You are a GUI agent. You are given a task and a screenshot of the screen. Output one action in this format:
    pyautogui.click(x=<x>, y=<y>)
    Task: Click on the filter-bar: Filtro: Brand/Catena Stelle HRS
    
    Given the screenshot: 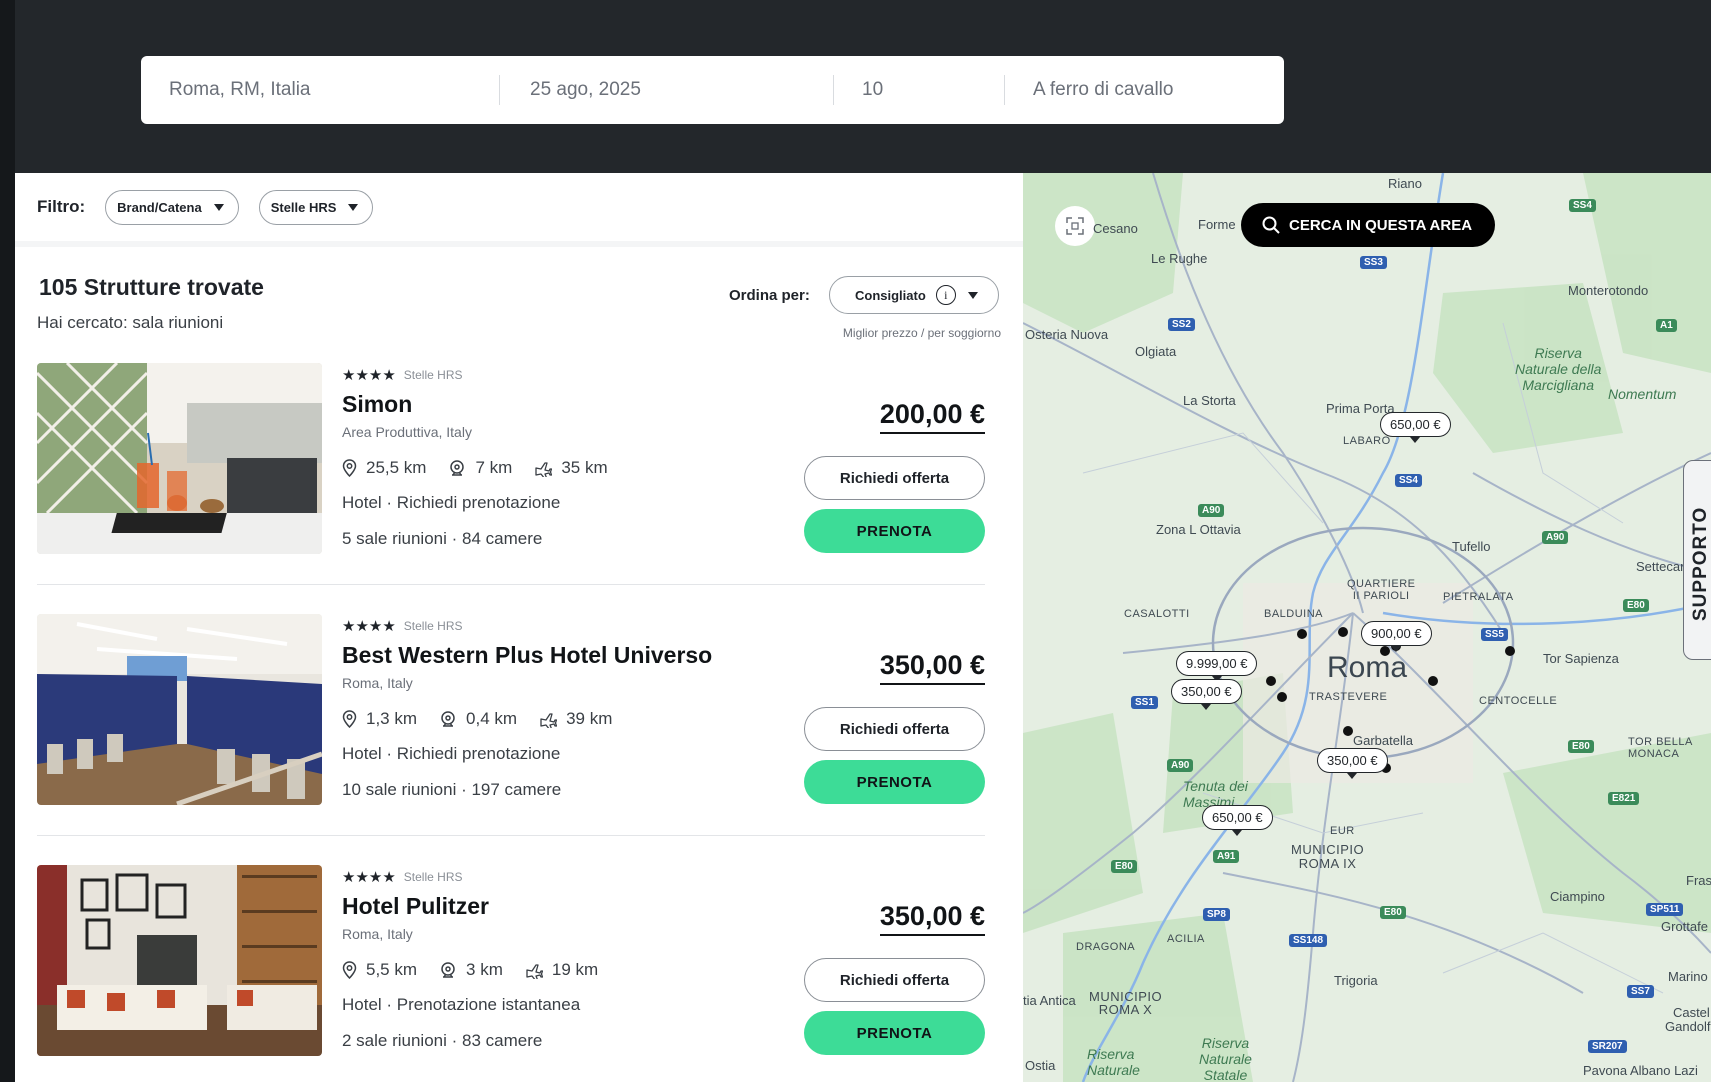 What is the action you would take?
    pyautogui.click(x=519, y=210)
    